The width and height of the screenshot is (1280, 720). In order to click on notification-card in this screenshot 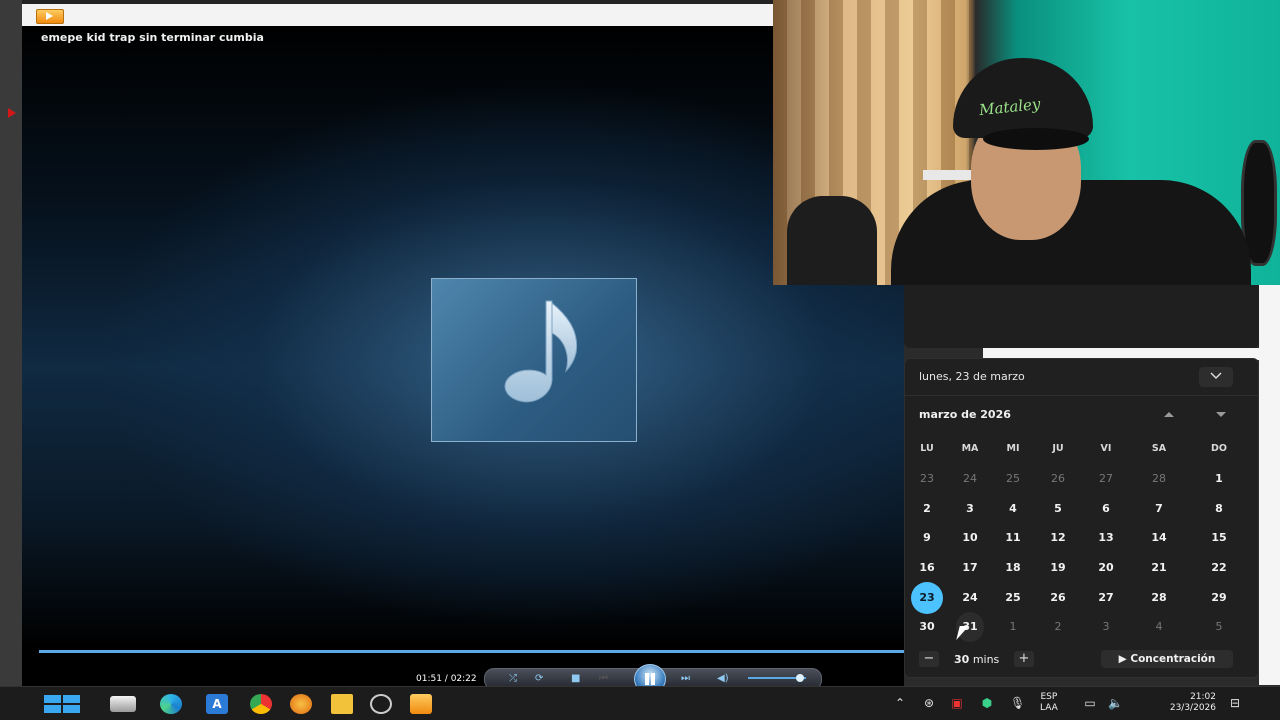, I will do `click(1081, 316)`.